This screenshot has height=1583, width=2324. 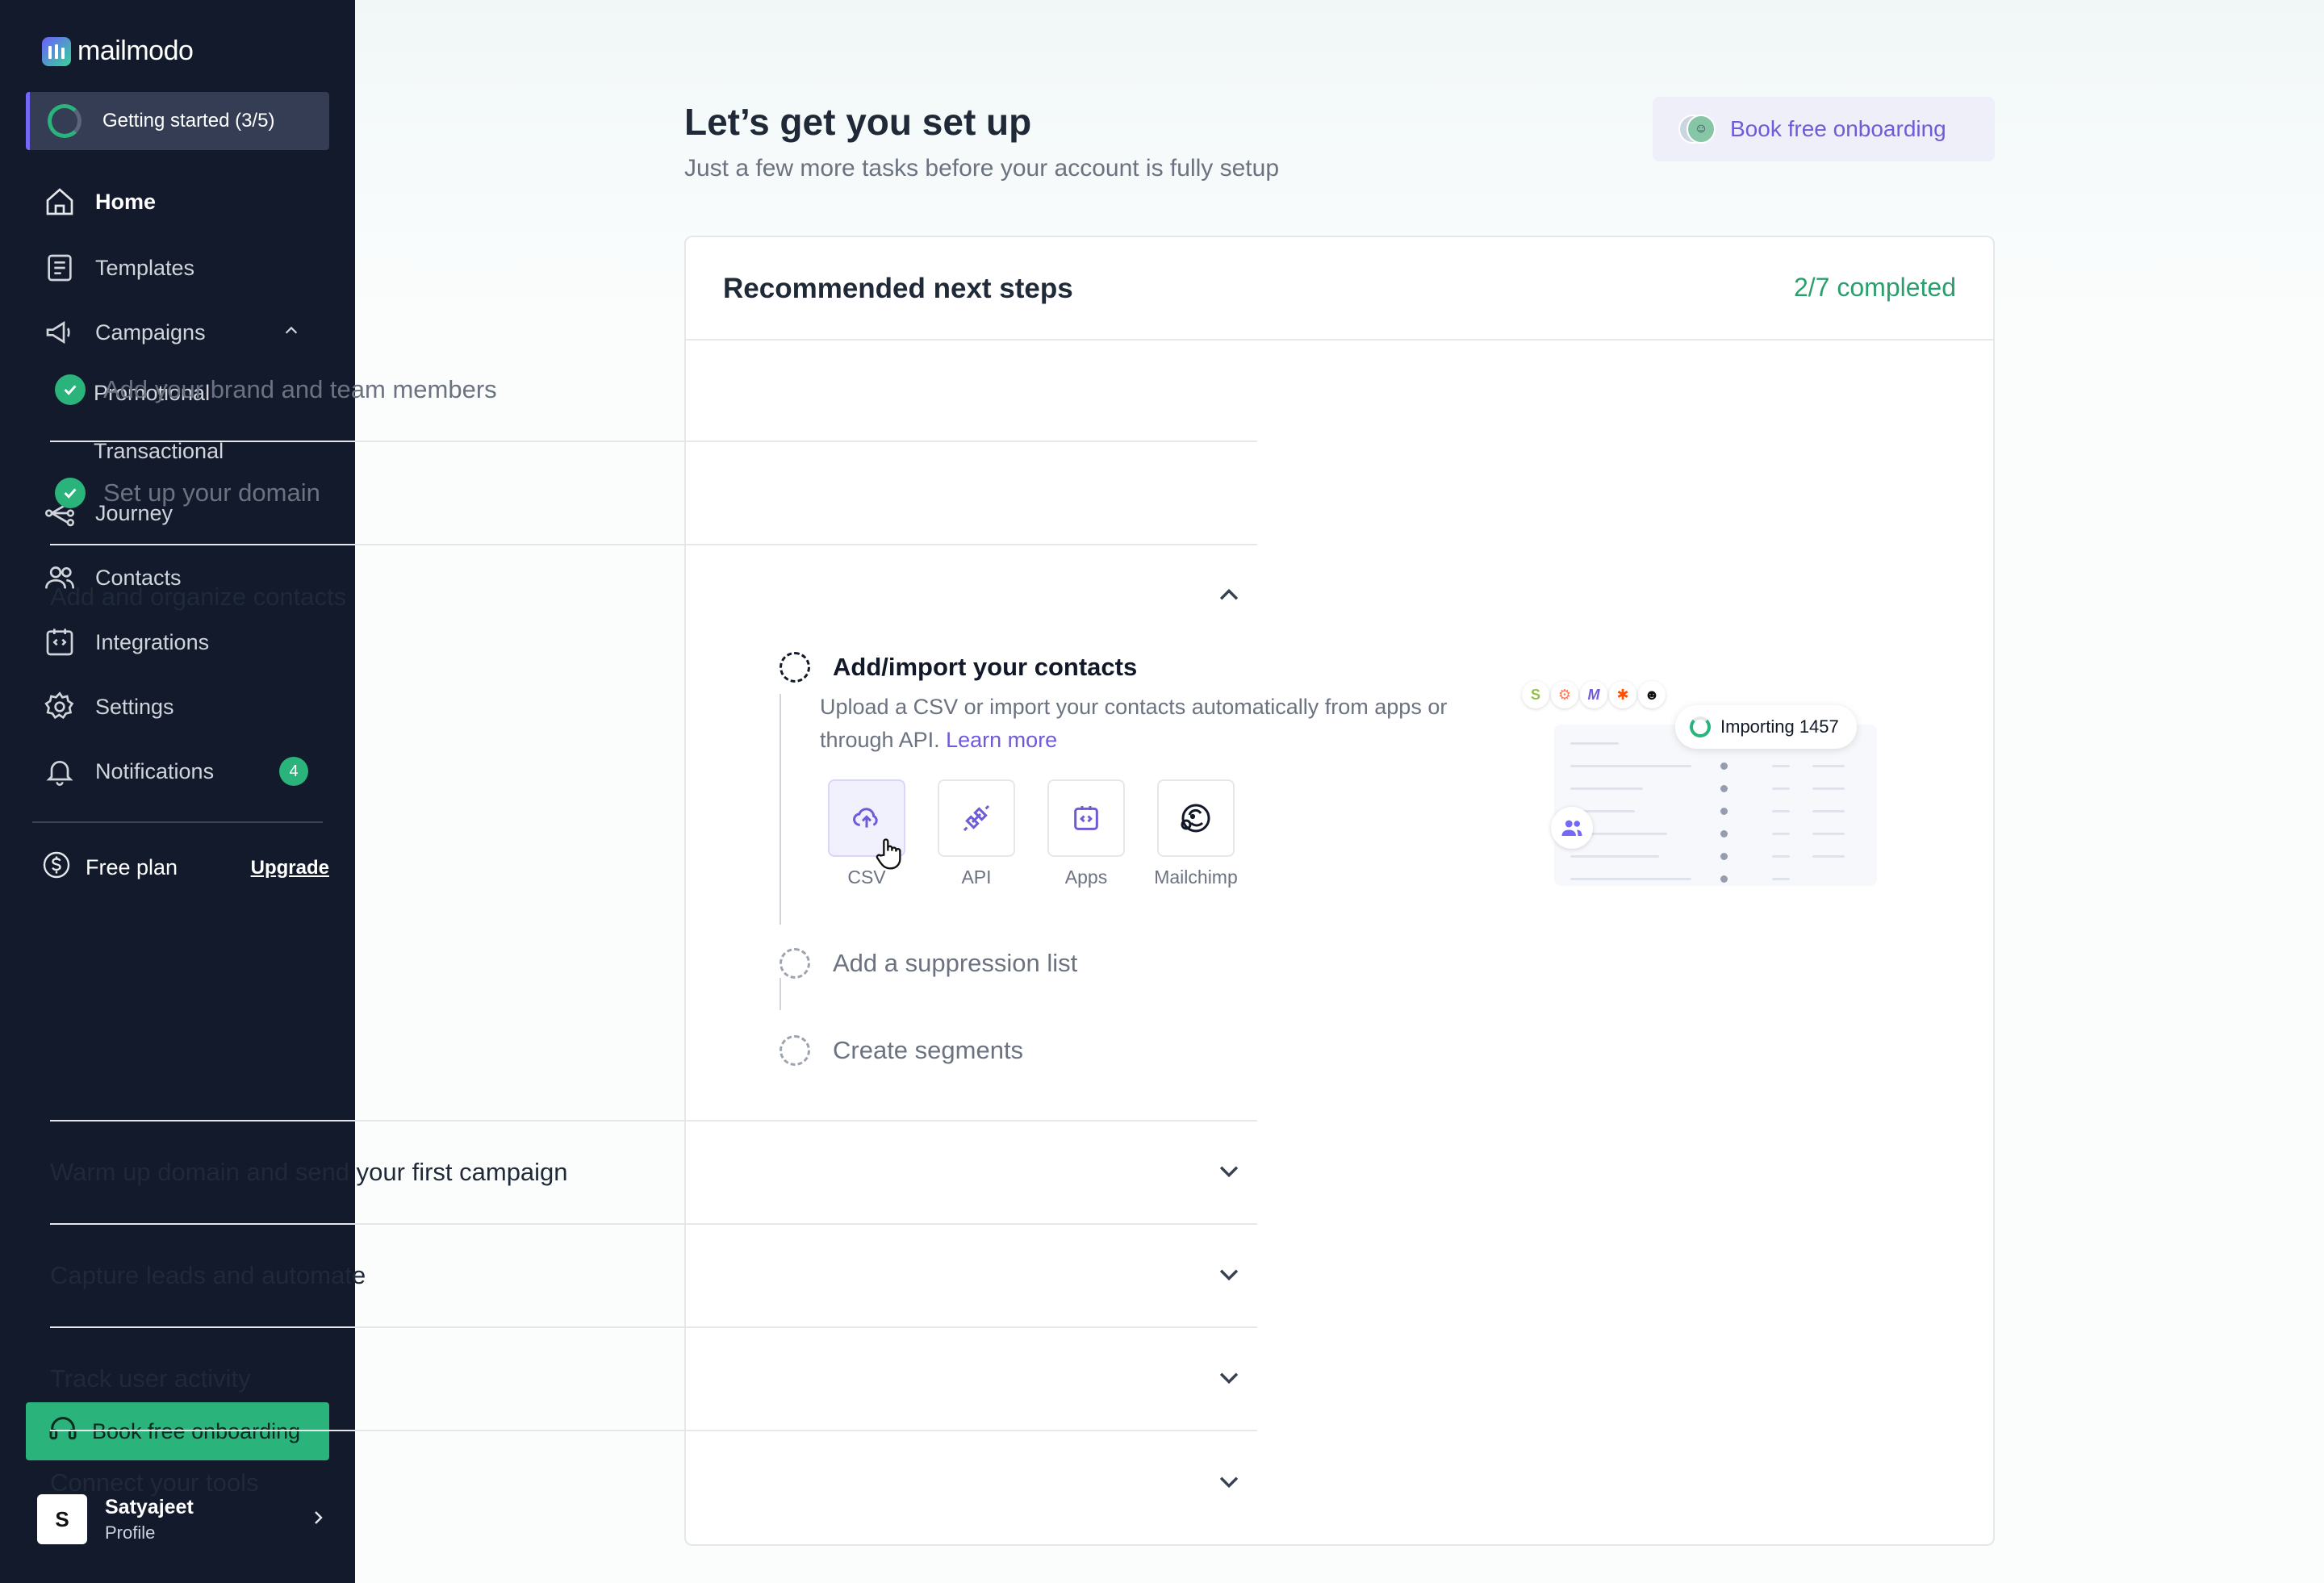 I want to click on section-connect-tools: Connect your tools, so click(x=653, y=1483).